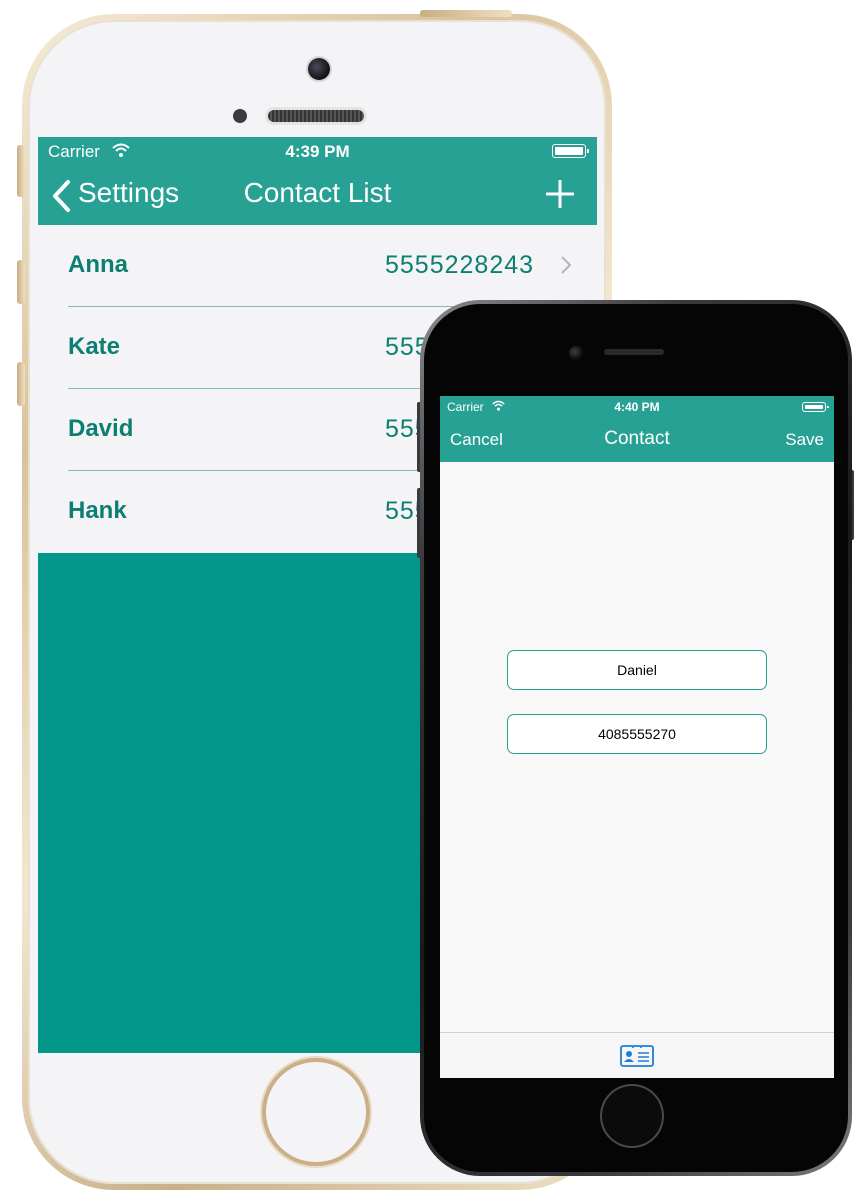 The width and height of the screenshot is (864, 1202). Describe the element at coordinates (21, 171) in the screenshot. I see `mute-switch` at that location.